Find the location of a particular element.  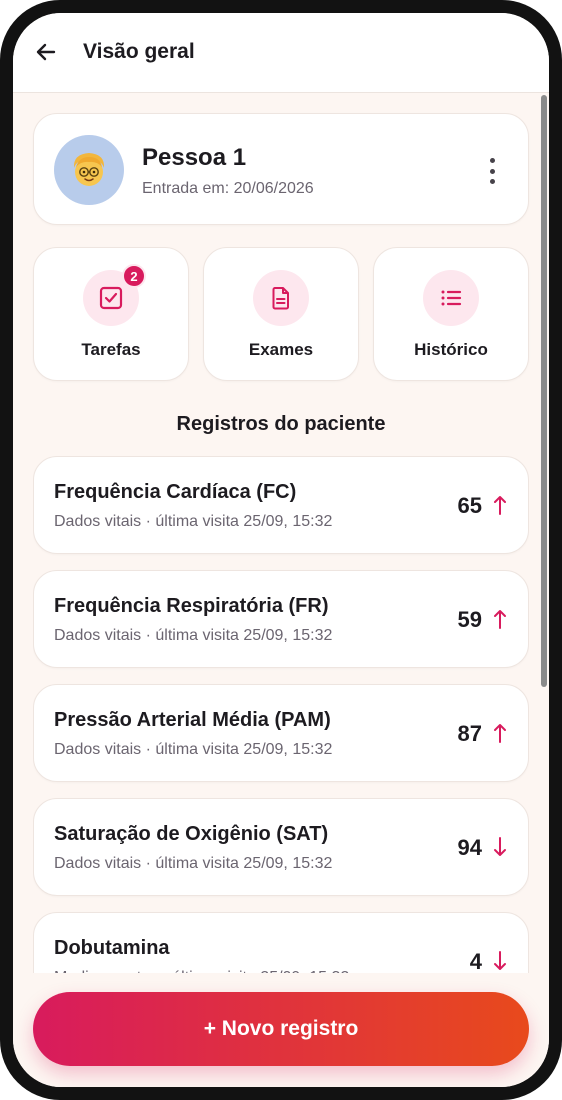

record-title: Frequência Respiratória (FR) is located at coordinates (191, 606).